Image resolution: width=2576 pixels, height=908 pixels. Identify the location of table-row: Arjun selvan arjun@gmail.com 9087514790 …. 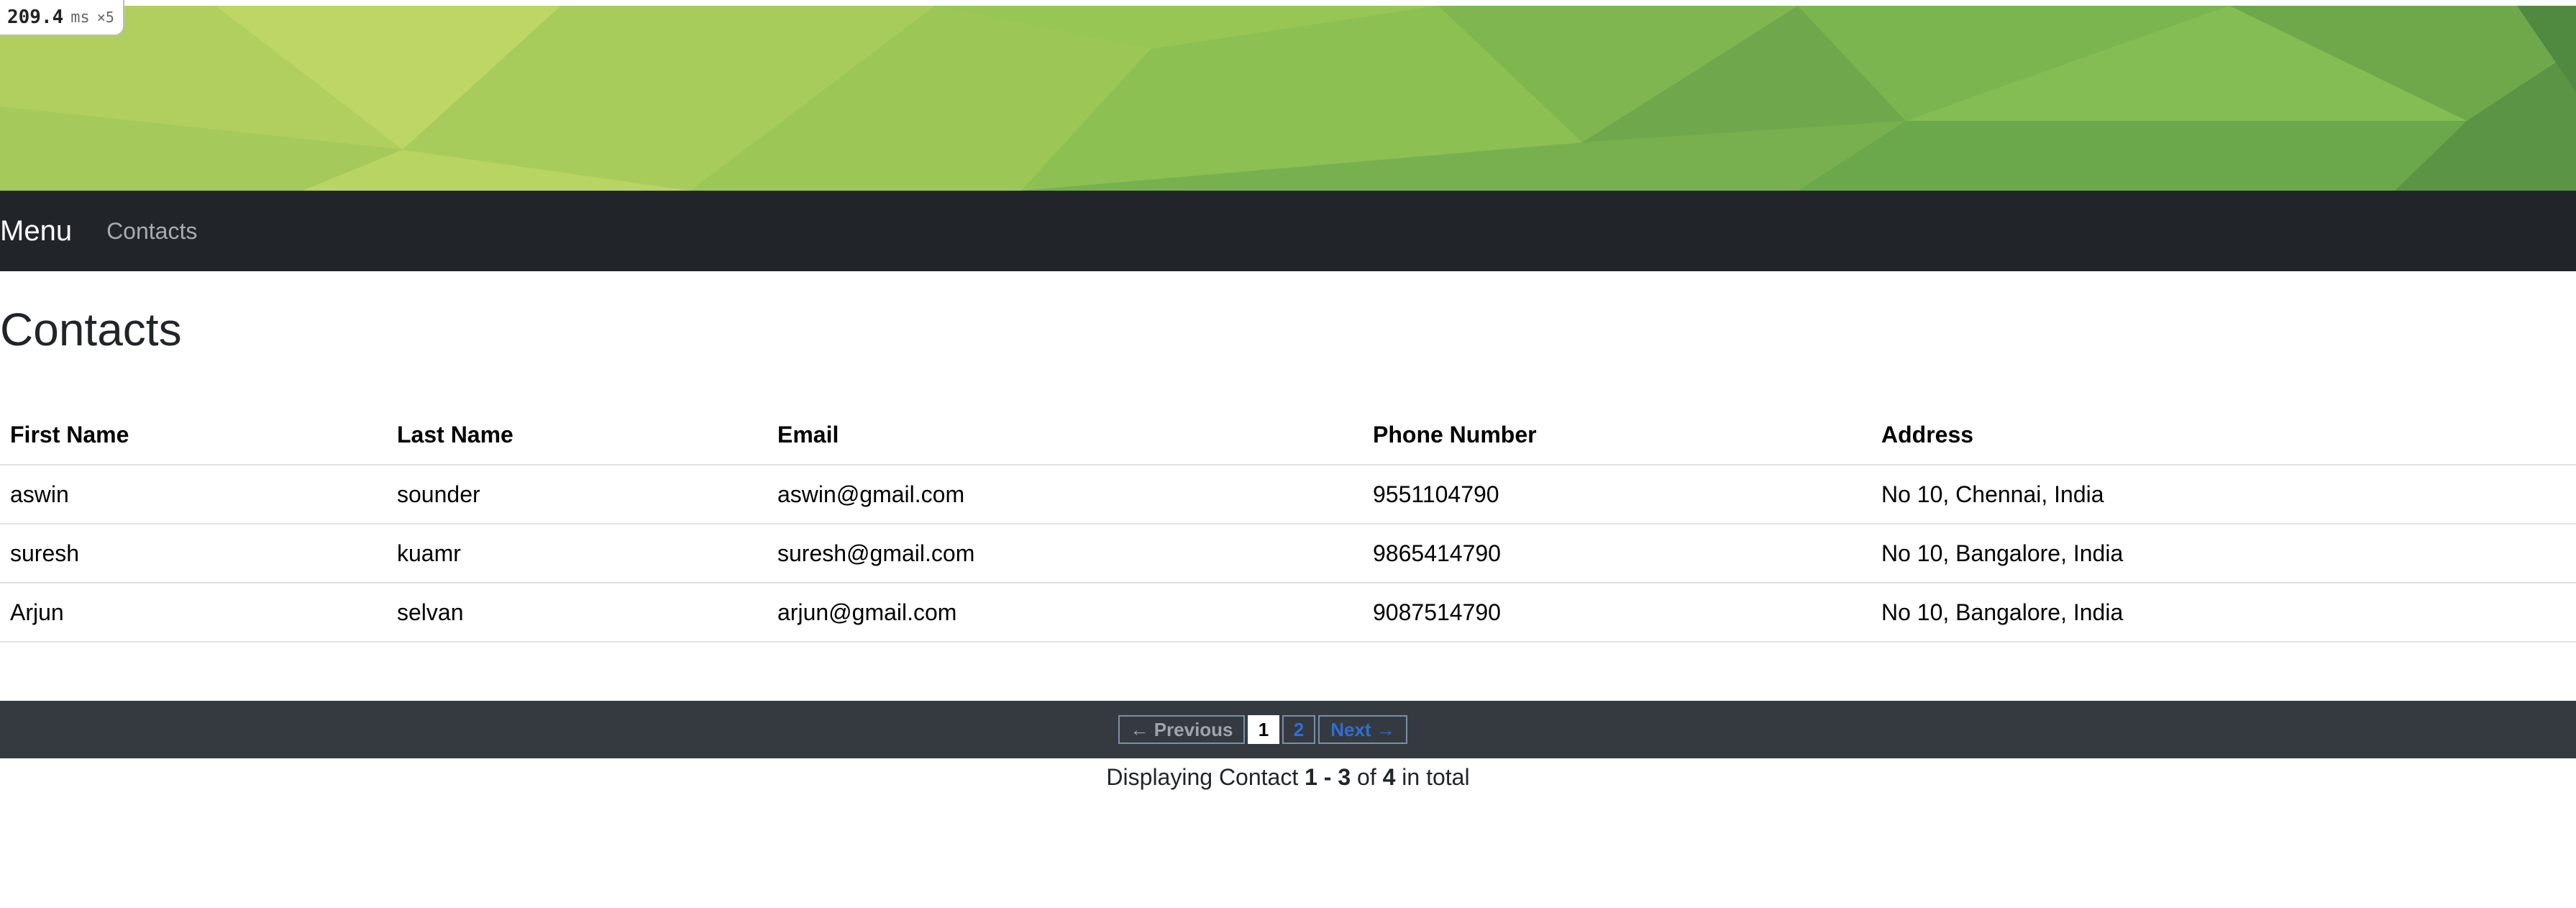
(1288, 613).